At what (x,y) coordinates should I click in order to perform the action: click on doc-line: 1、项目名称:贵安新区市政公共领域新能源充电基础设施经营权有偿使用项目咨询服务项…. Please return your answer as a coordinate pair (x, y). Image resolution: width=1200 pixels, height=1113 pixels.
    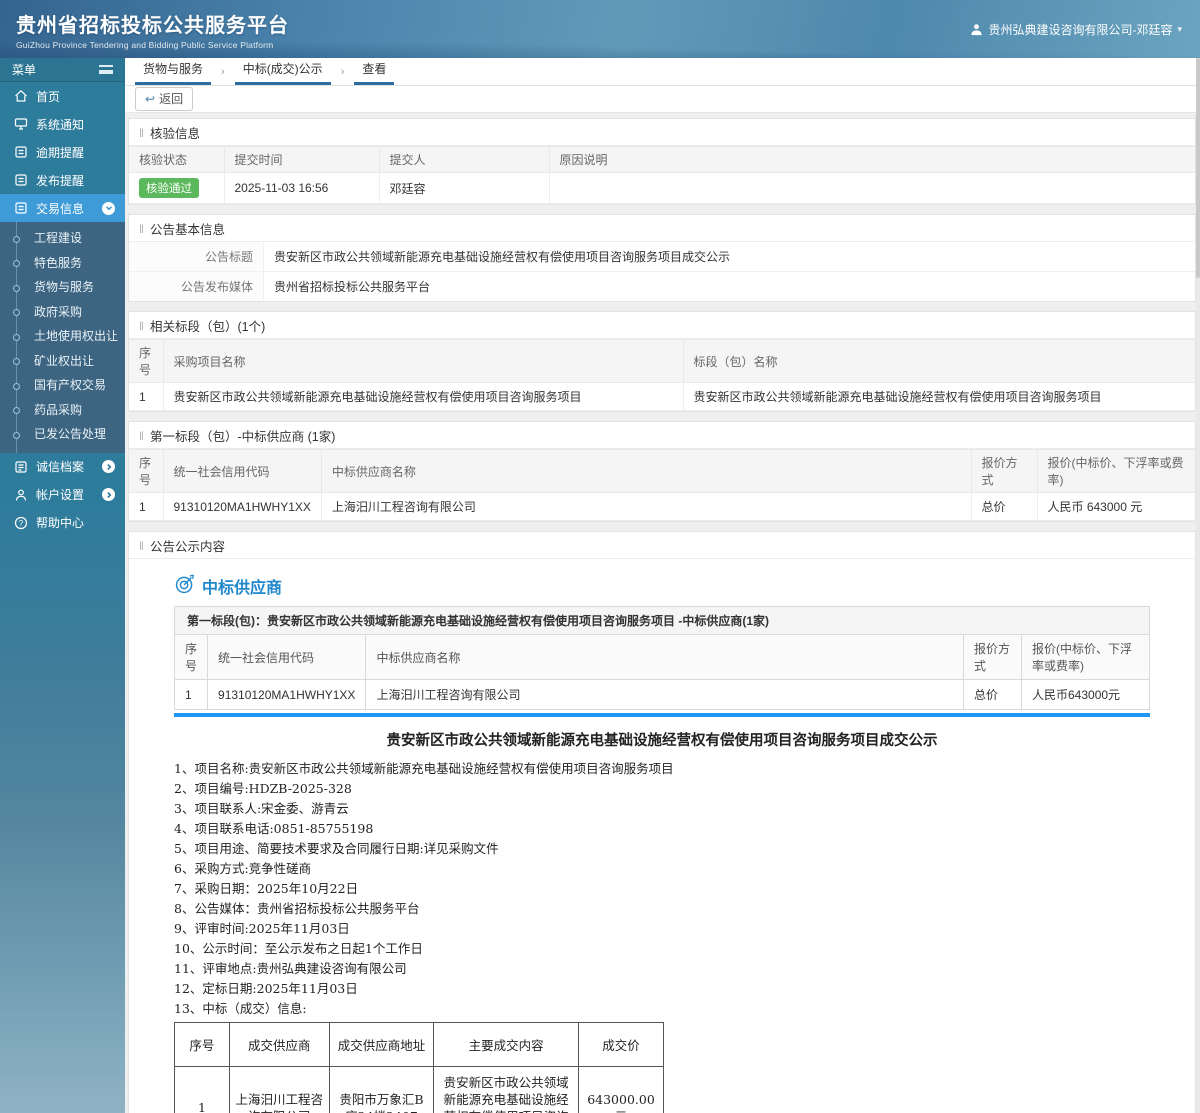
    Looking at the image, I should click on (424, 768).